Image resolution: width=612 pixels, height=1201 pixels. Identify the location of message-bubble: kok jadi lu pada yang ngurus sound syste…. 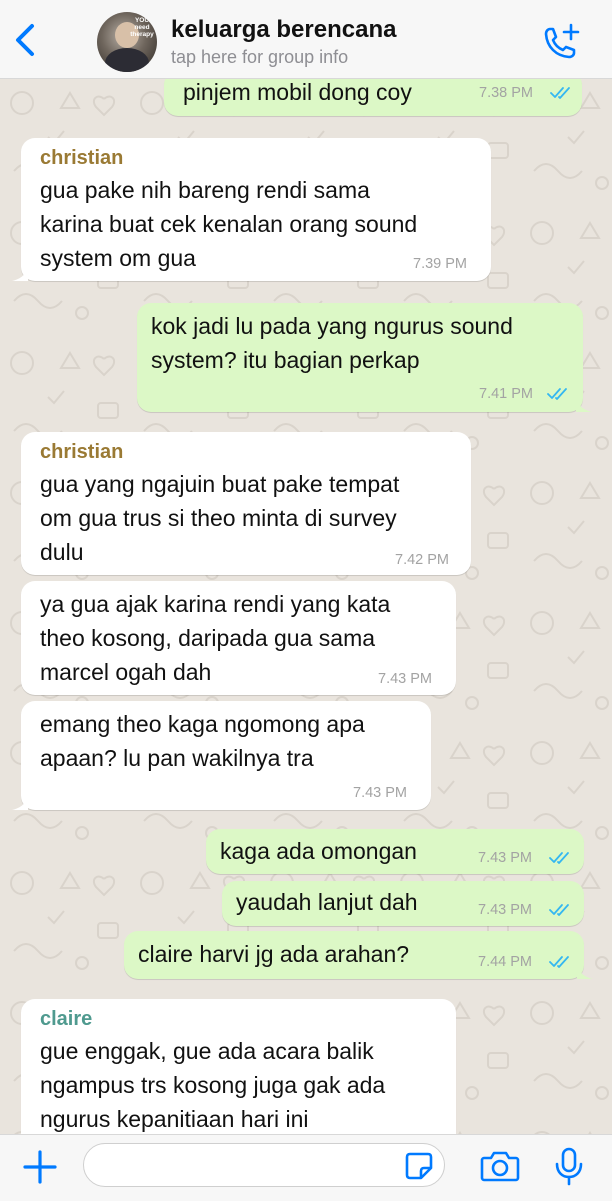
(364, 357).